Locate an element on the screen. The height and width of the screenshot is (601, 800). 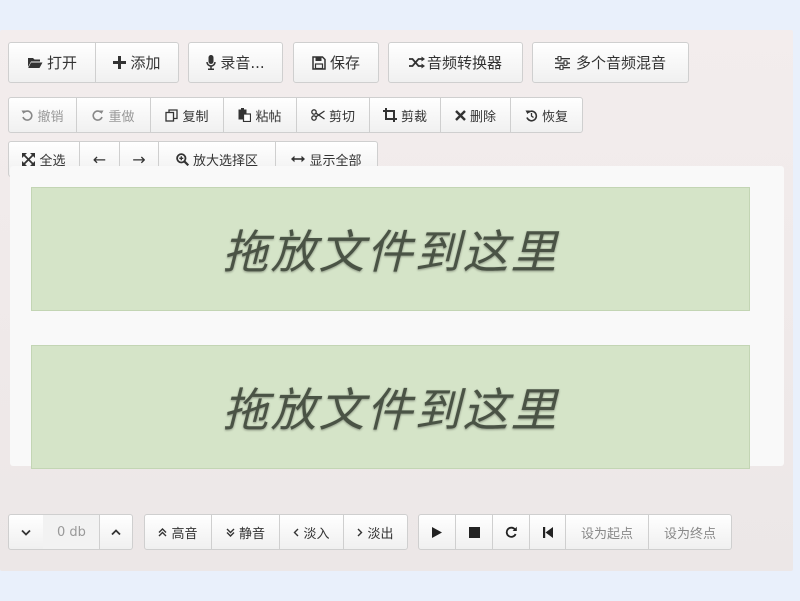
add-label: 添加 is located at coordinates (145, 63).